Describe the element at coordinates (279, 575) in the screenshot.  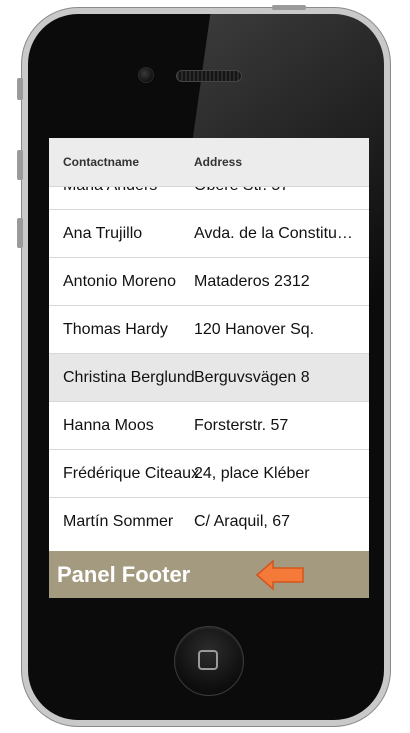
I see `left-arrow-icon` at that location.